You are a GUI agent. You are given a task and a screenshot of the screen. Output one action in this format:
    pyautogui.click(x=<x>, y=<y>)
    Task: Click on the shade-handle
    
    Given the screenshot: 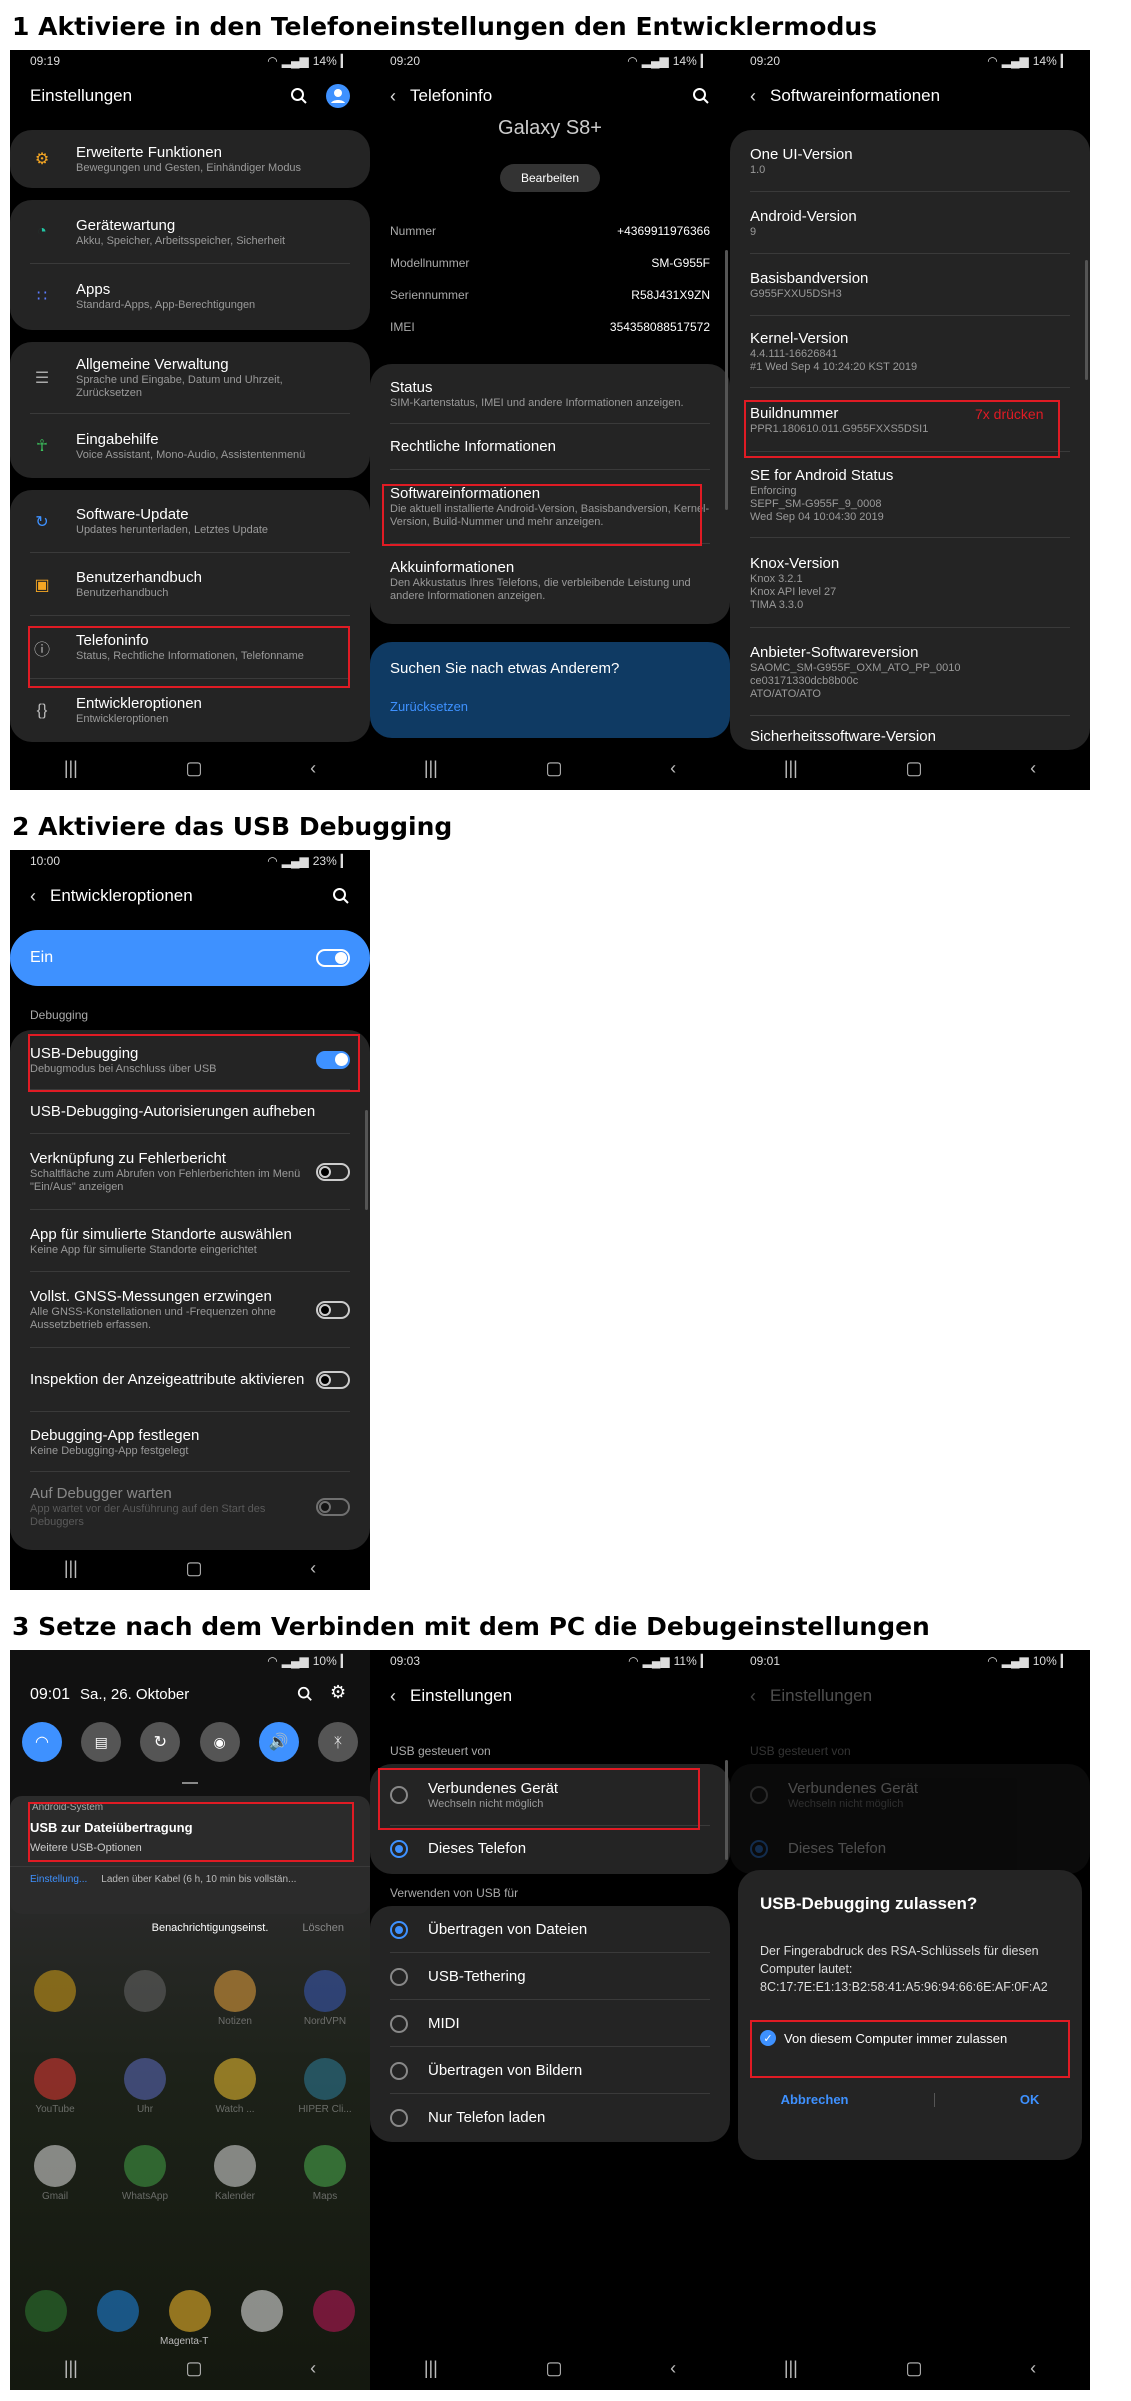 What is the action you would take?
    pyautogui.click(x=190, y=1783)
    